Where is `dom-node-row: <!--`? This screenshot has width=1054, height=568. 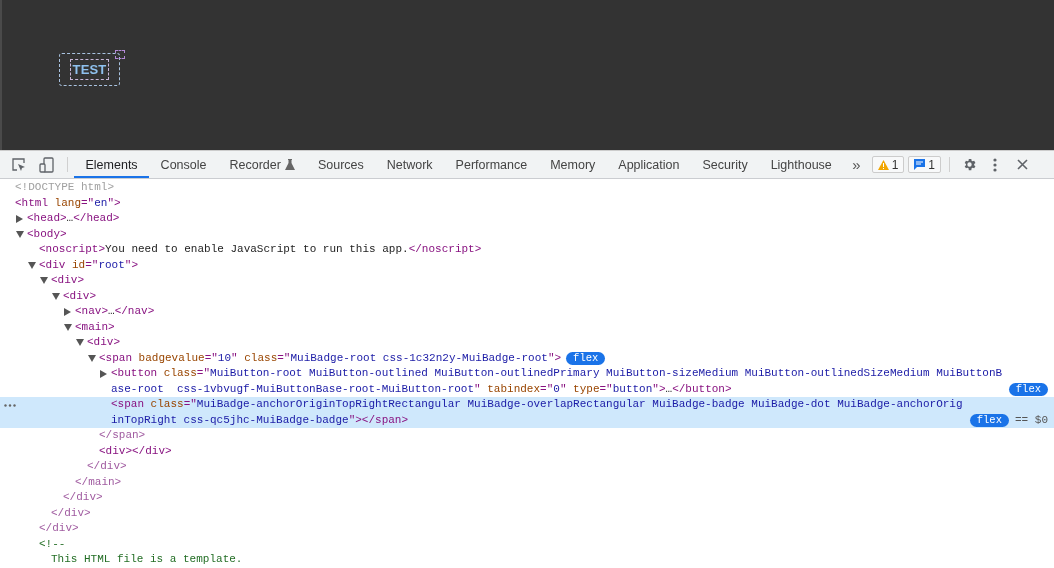 dom-node-row: <!-- is located at coordinates (527, 544).